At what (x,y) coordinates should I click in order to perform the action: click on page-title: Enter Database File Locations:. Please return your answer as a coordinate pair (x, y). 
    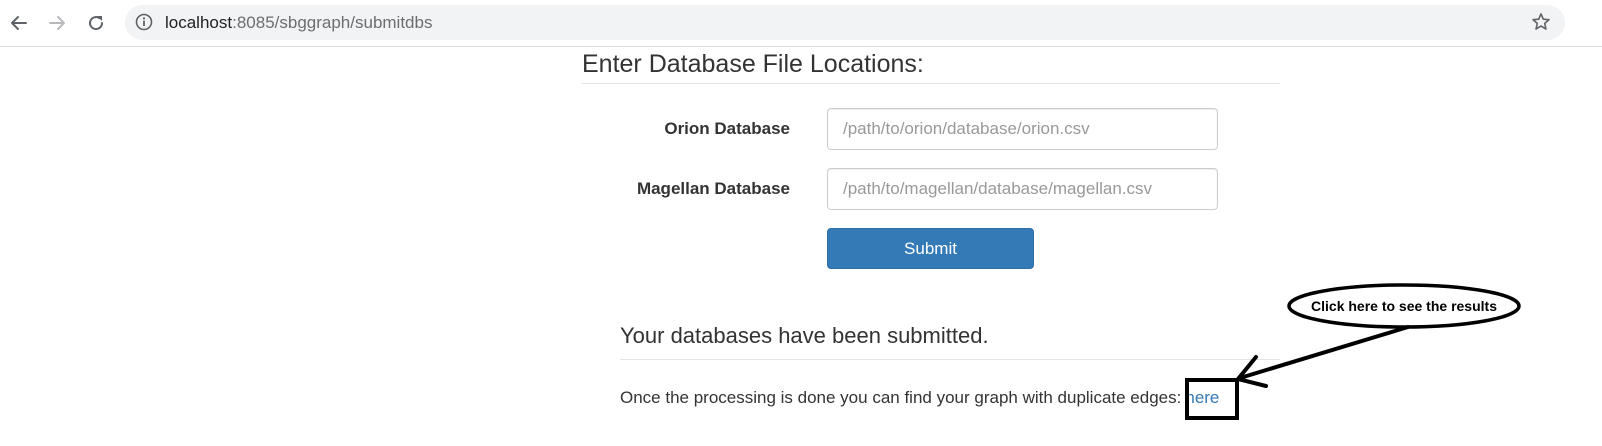
    Looking at the image, I should click on (931, 66).